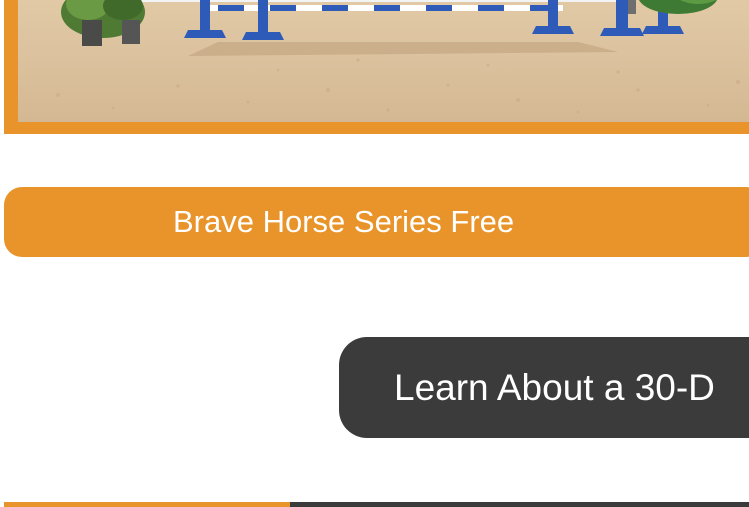 Image resolution: width=749 pixels, height=507 pixels. Describe the element at coordinates (376, 222) in the screenshot. I see `brave-horse-series-button: Brave Horse Series Free` at that location.